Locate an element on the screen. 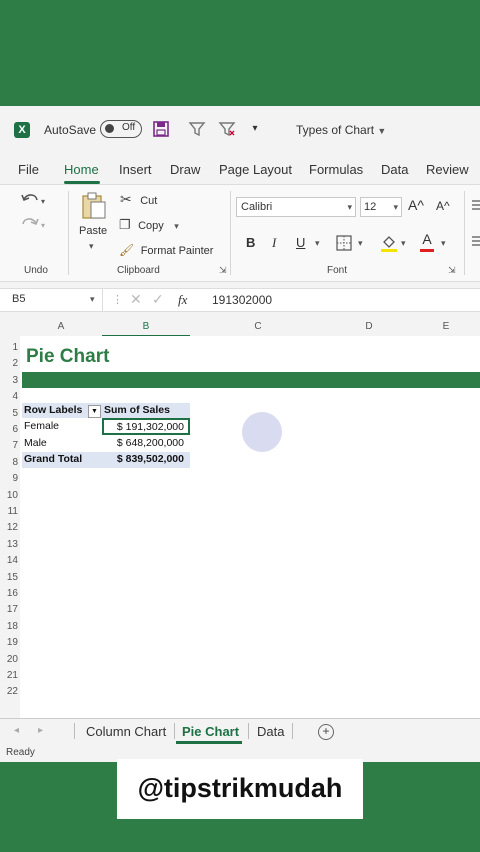 This screenshot has width=480, height=852. row-header: 5 is located at coordinates (9, 413).